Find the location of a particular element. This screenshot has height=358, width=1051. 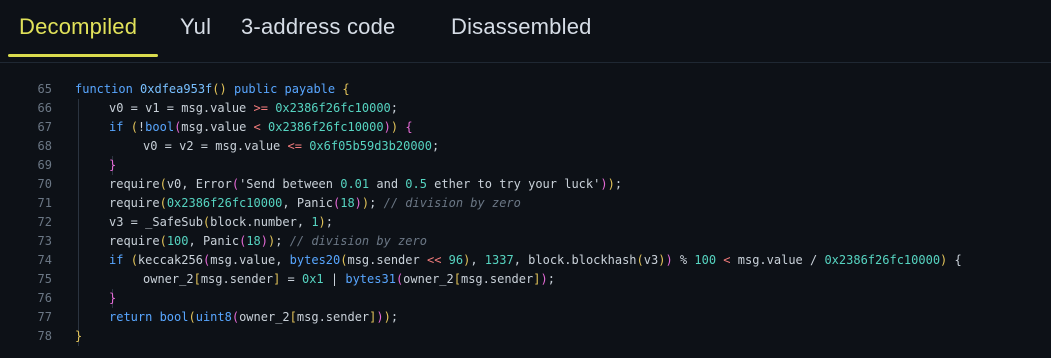

code-text: return bool(uint8(owner_2[msg.sender])); is located at coordinates (253, 317).